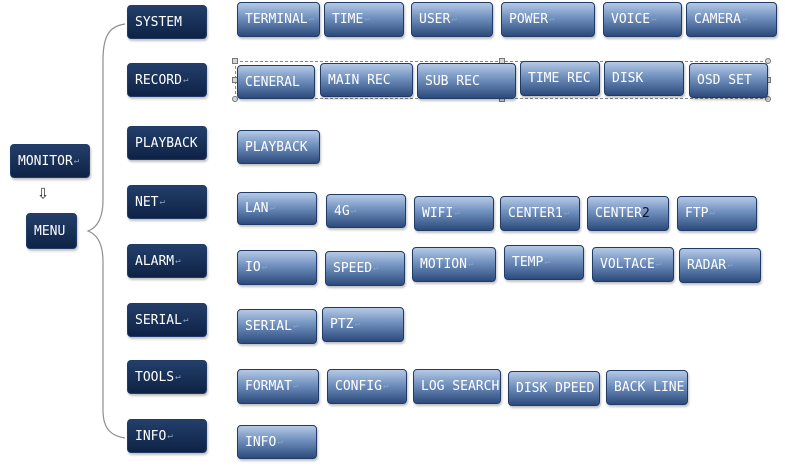 The width and height of the screenshot is (785, 467). Describe the element at coordinates (278, 386) in the screenshot. I see `item-format: FORMAT ↵` at that location.